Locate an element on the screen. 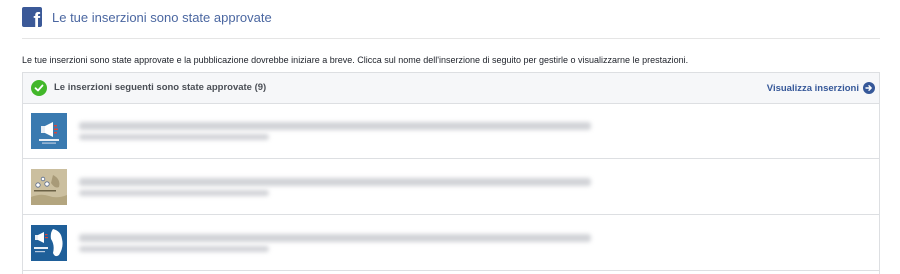 The image size is (900, 274). view-ads-label: Visualizza inserzioni is located at coordinates (813, 88).